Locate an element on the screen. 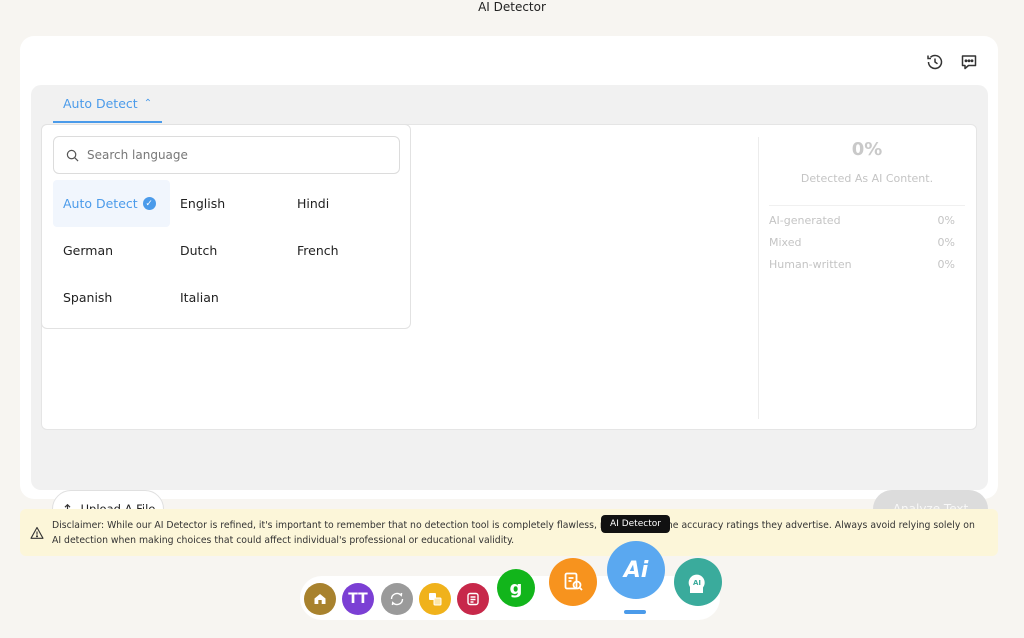 The image size is (1024, 638). language-option-english: English is located at coordinates (228, 203).